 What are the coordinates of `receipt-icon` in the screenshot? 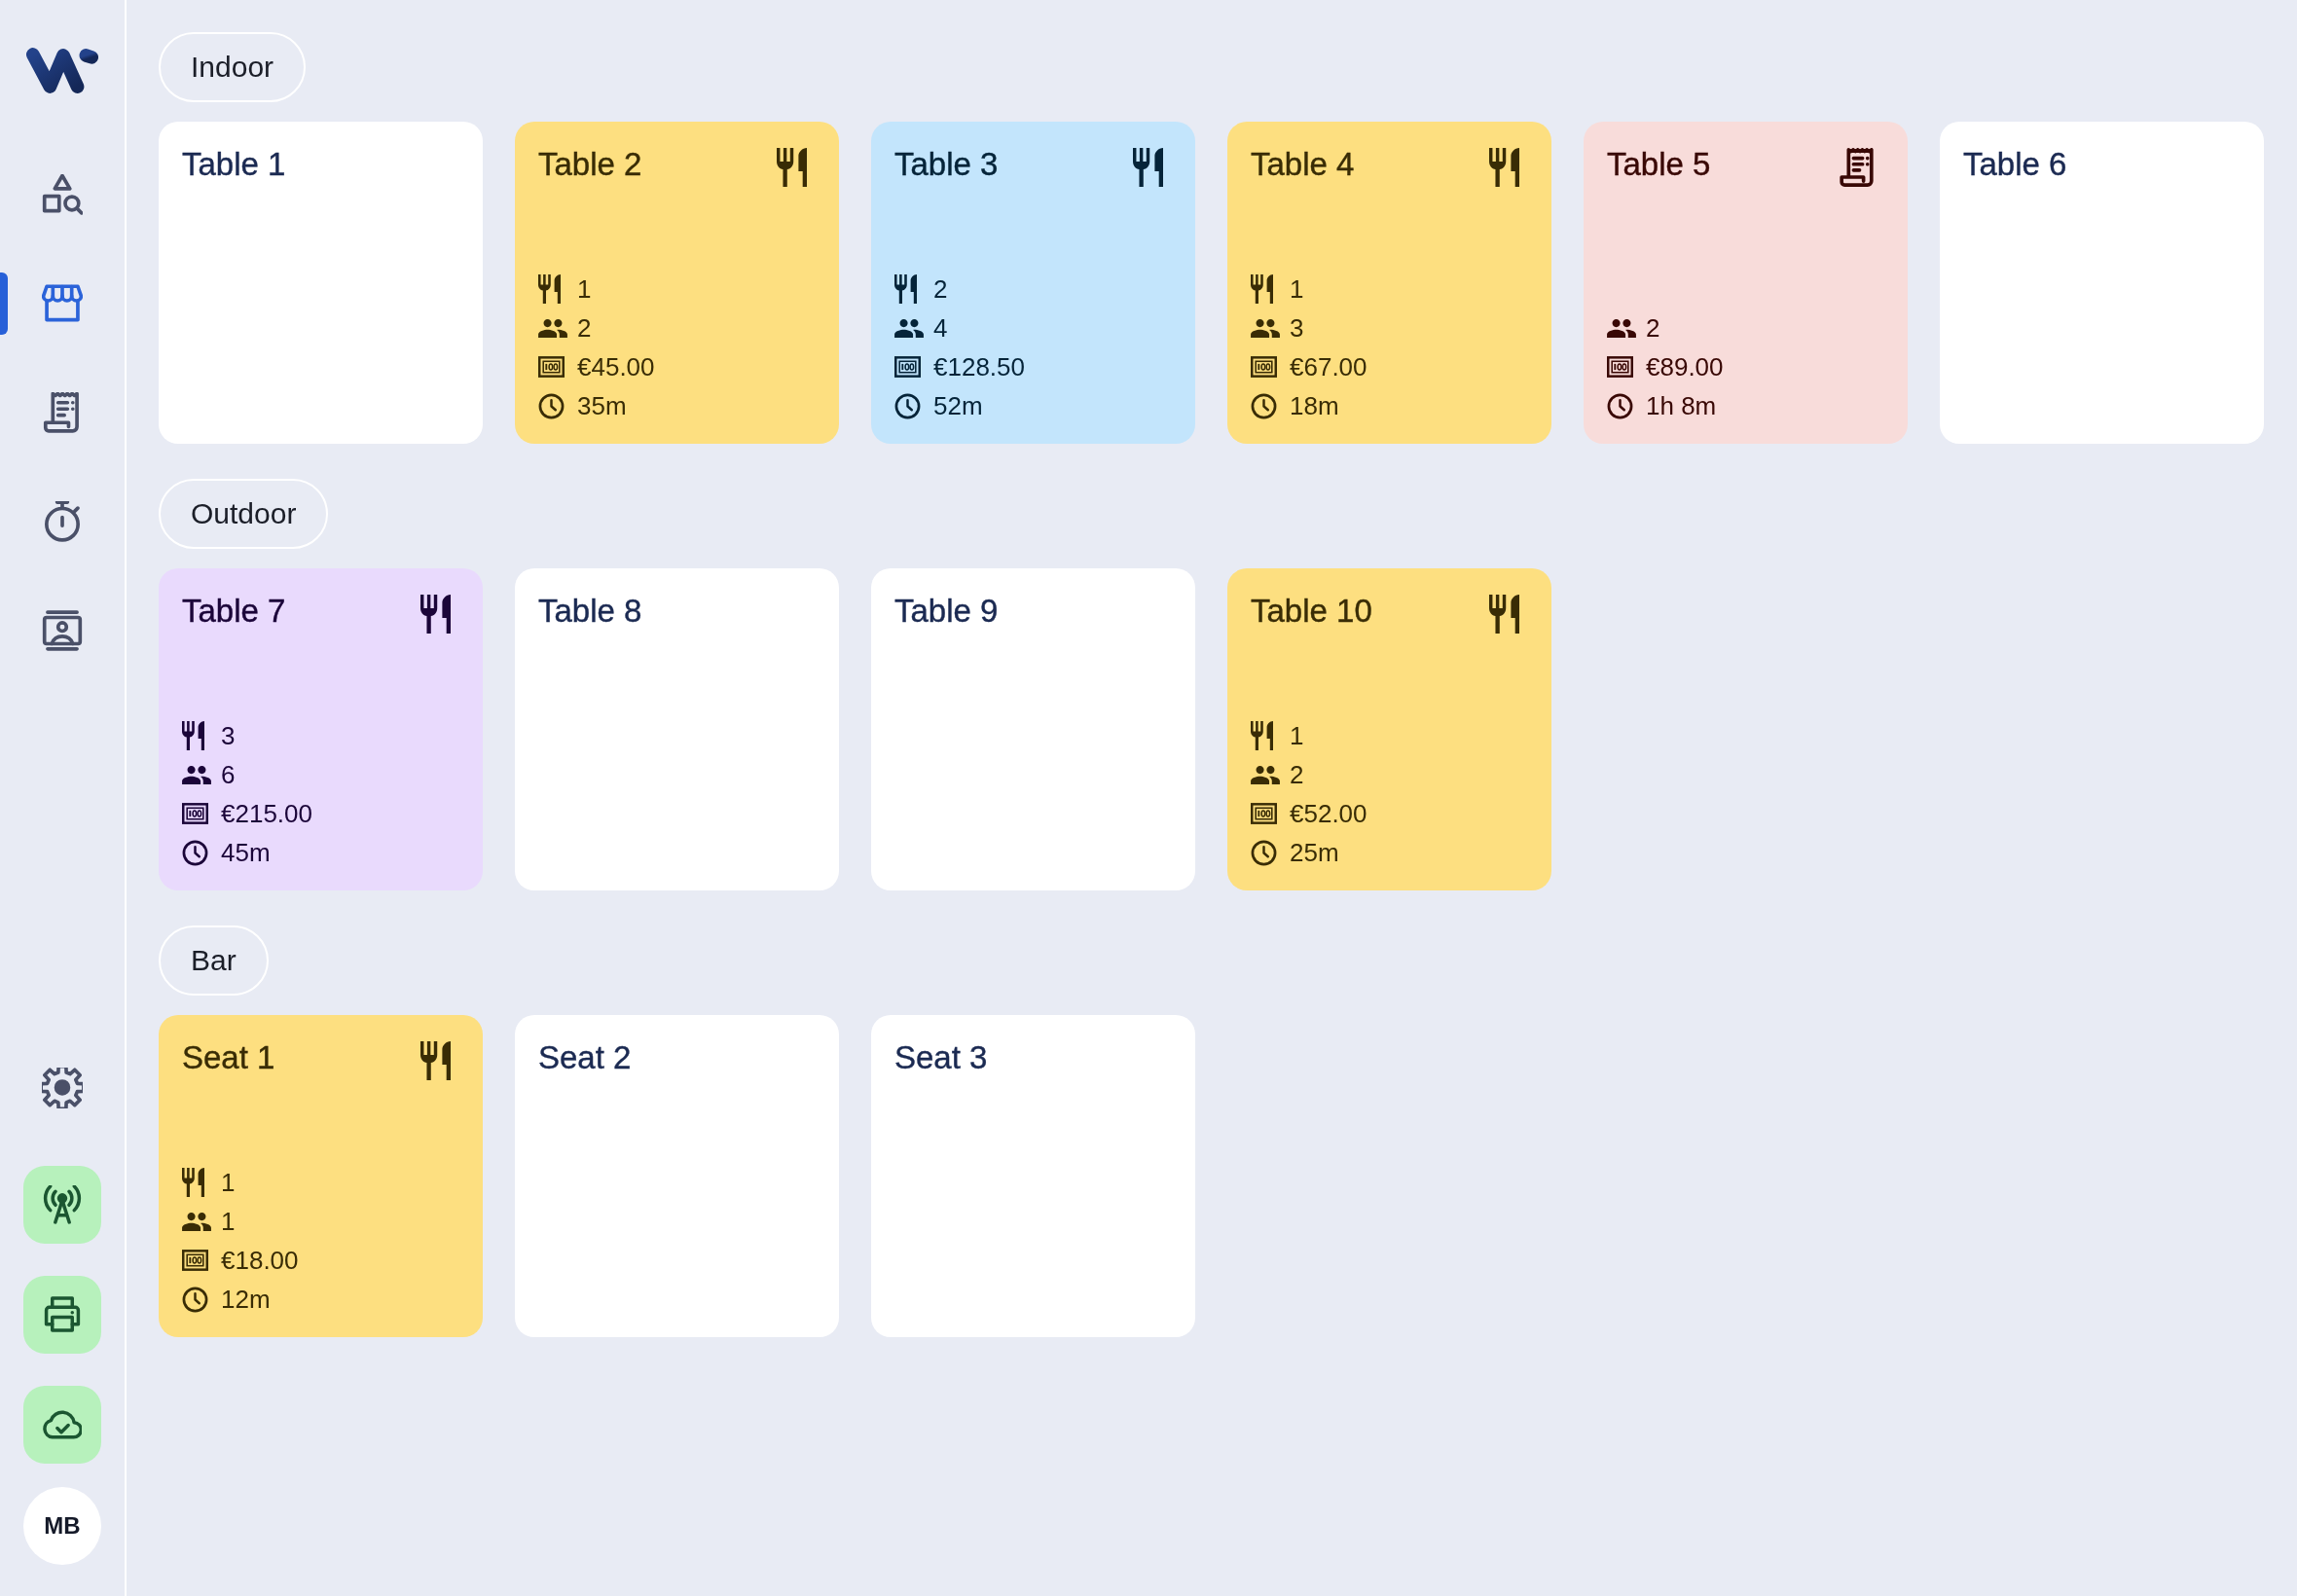 It's located at (1858, 168).